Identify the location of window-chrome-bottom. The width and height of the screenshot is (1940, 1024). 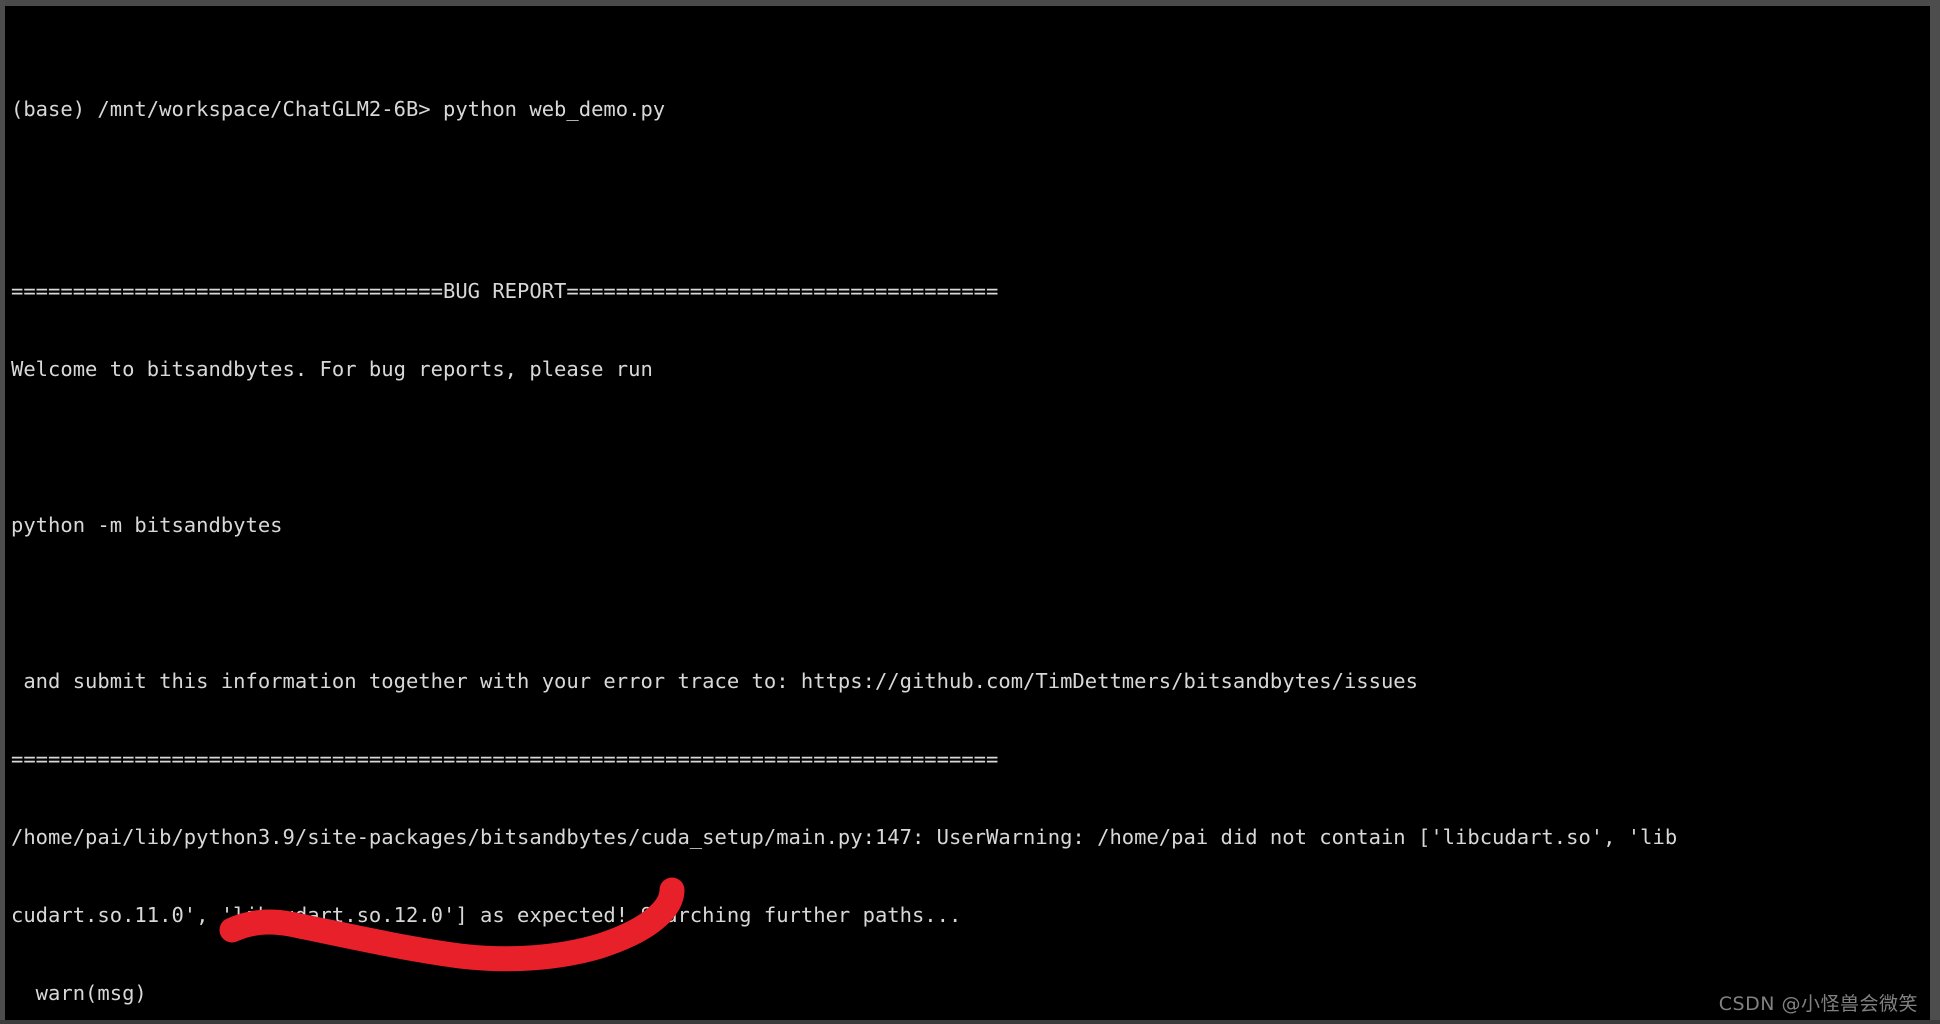
(970, 1022).